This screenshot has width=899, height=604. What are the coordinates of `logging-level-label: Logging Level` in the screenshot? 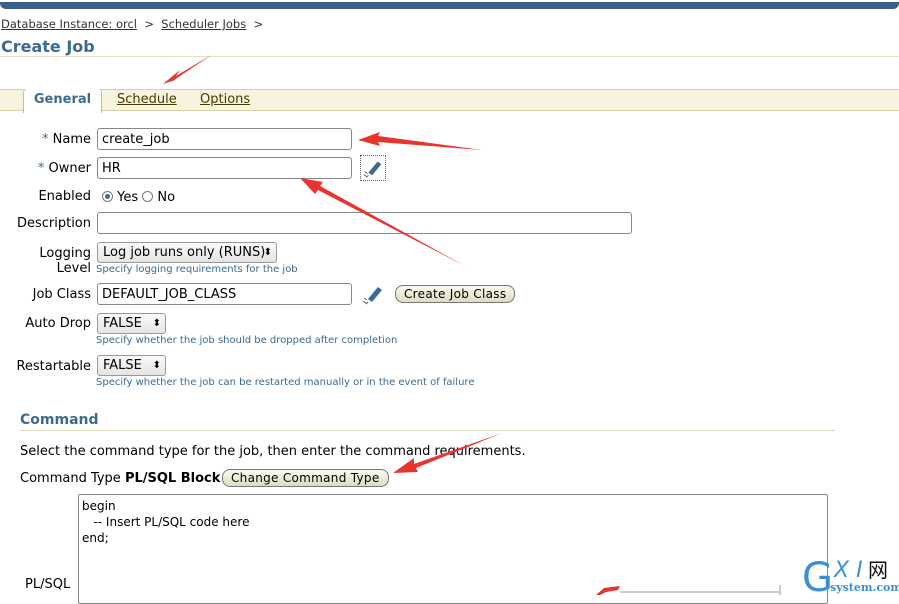 It's located at (65, 261).